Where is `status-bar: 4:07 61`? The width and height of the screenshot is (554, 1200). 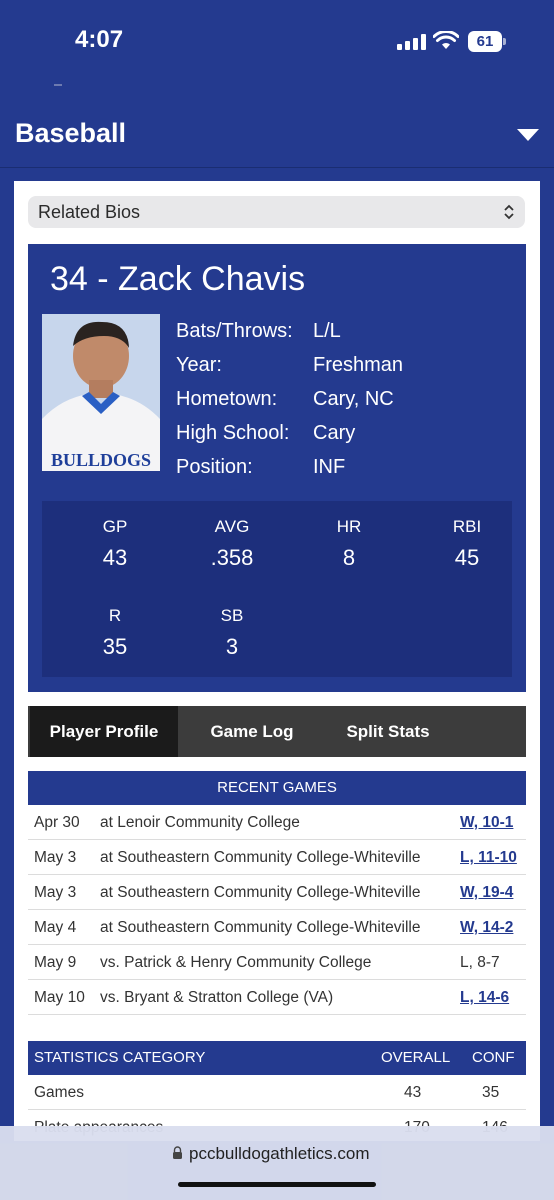 status-bar: 4:07 61 is located at coordinates (277, 42).